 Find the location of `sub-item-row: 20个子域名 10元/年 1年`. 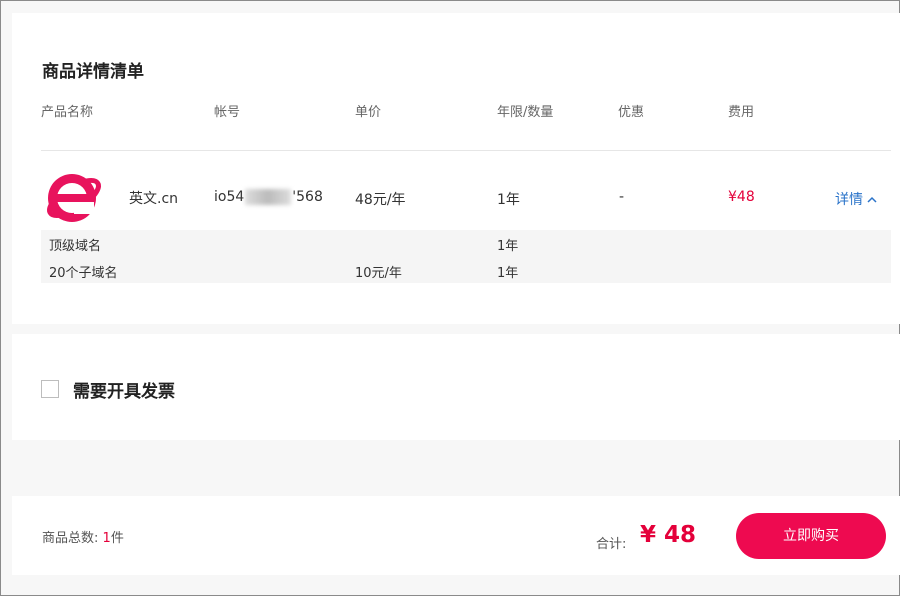

sub-item-row: 20个子域名 10元/年 1年 is located at coordinates (466, 270).